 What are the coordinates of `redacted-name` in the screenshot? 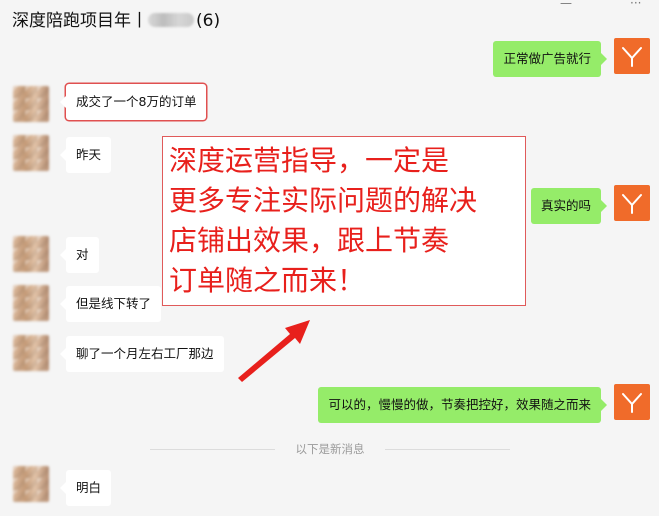 It's located at (171, 20).